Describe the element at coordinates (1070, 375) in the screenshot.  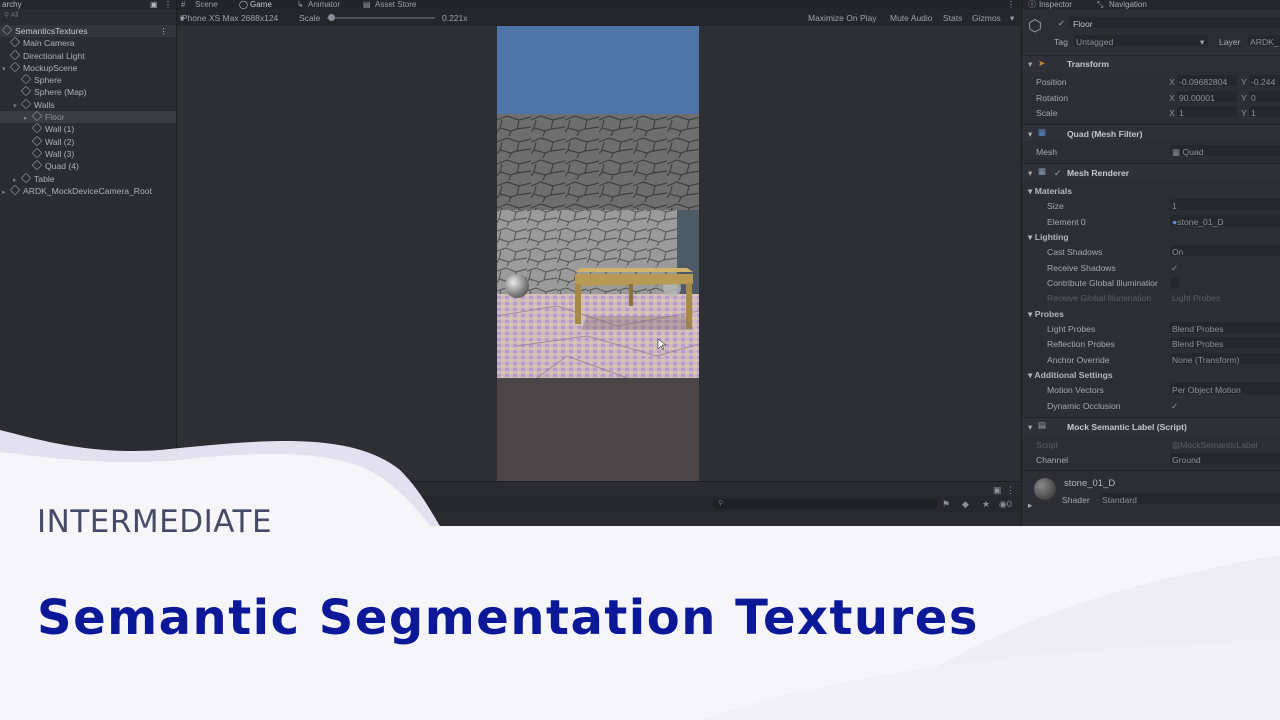
I see `additional-settings-foldout: ▾ Additional Settings` at that location.